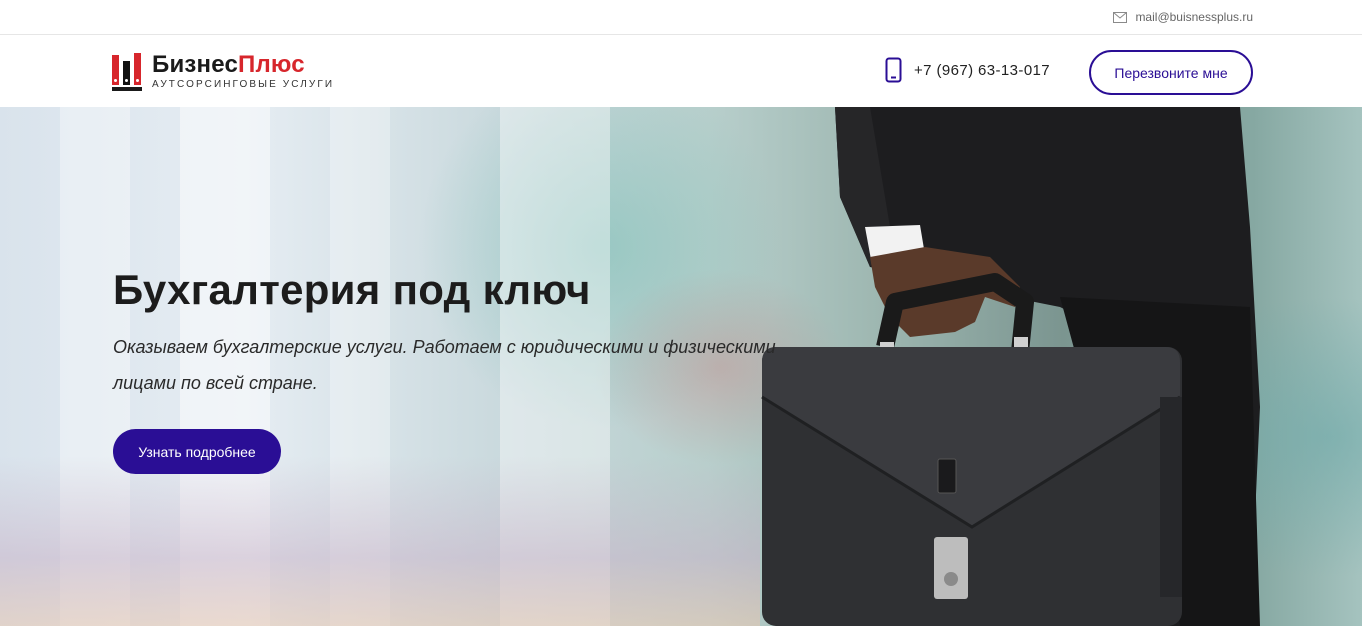  I want to click on logo: БизнесПлюс АУТСОРСИНГОВЫЕ УСЛУГИ, so click(223, 72).